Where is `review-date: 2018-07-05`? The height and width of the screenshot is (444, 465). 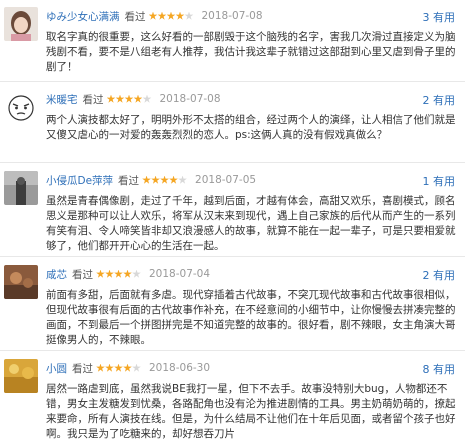
review-date: 2018-07-05 is located at coordinates (226, 180).